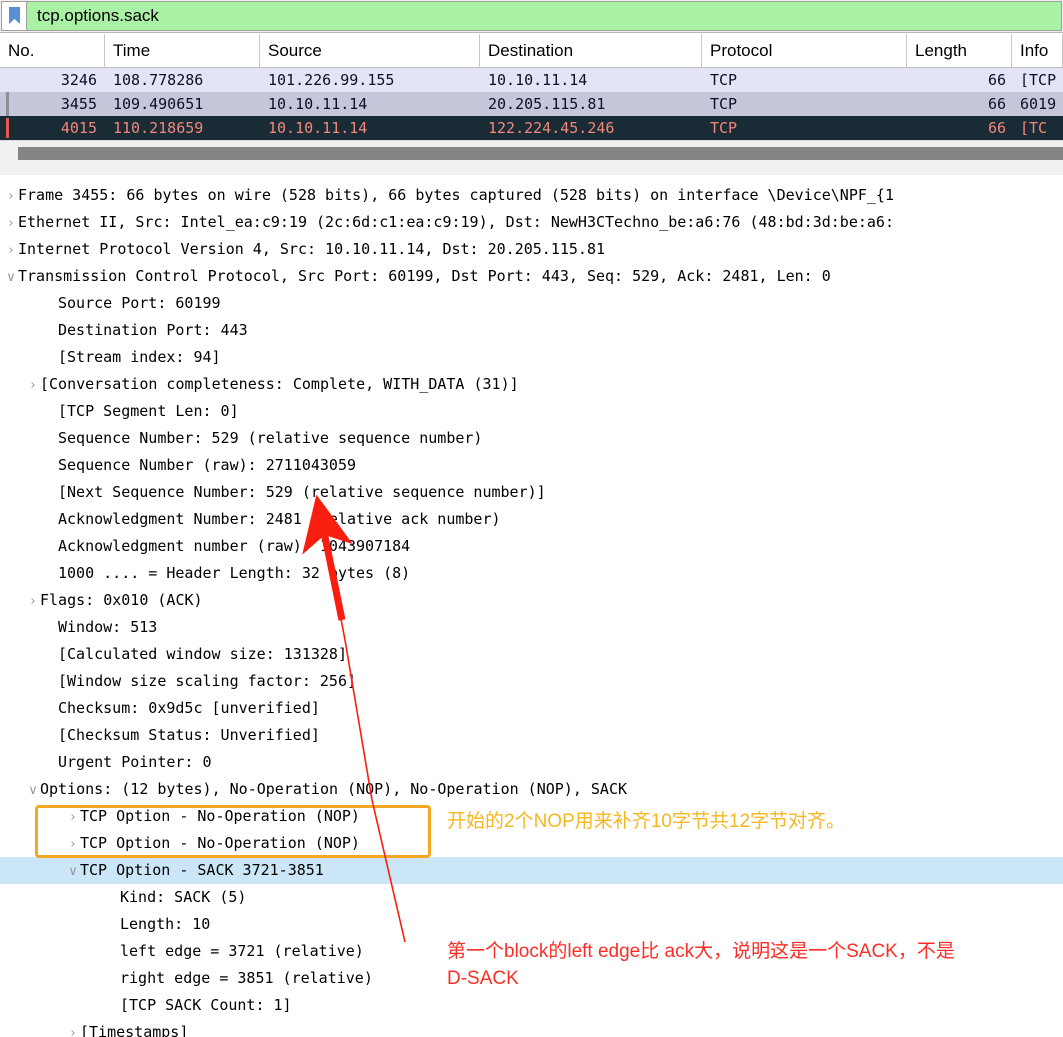 This screenshot has width=1063, height=1037. I want to click on tree-row-content: [Window size scaling factor: 256], so click(531, 681).